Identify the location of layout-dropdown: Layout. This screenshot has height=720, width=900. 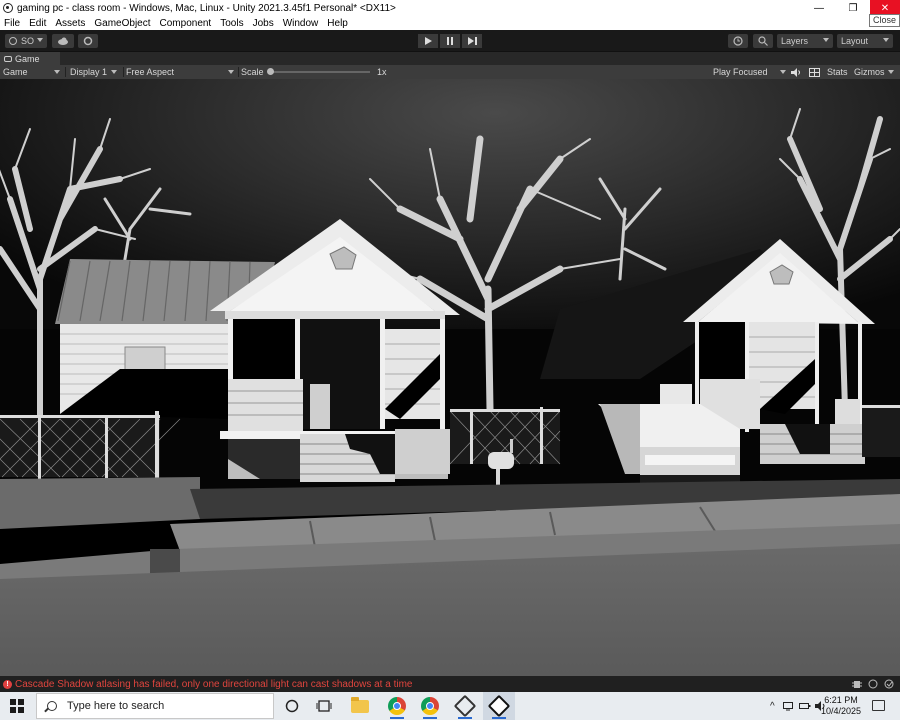
(865, 41).